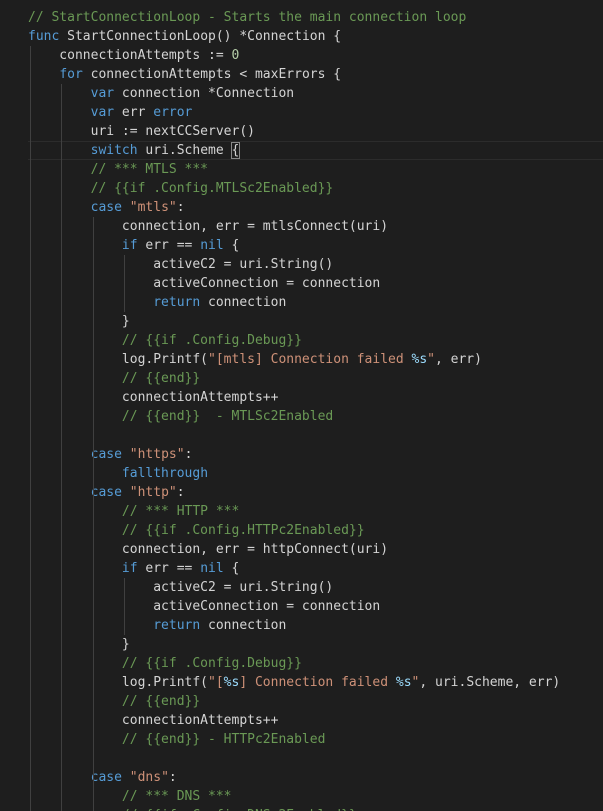 Image resolution: width=603 pixels, height=811 pixels. I want to click on code-line: connection, err = mtlsConnect(uri), so click(315, 226).